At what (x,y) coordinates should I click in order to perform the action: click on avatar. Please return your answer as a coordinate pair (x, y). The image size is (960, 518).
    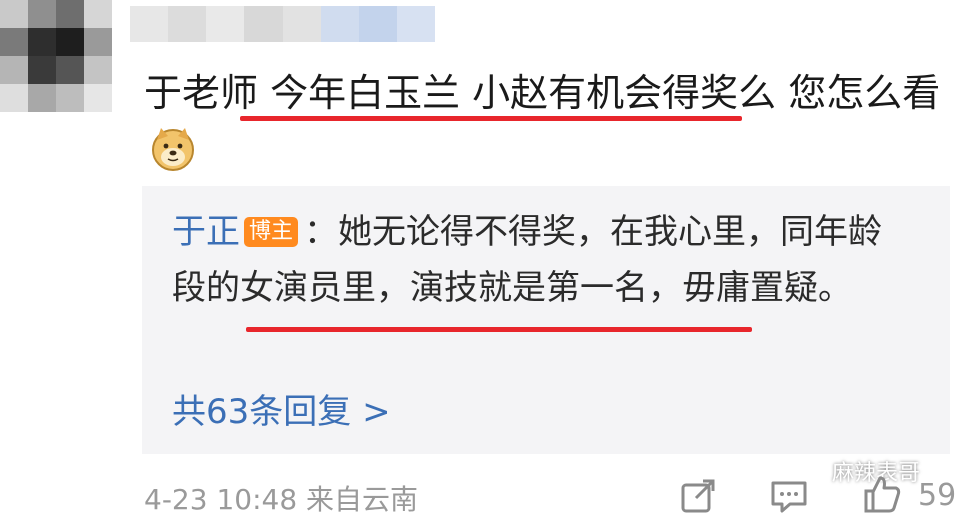
    Looking at the image, I should click on (56, 56).